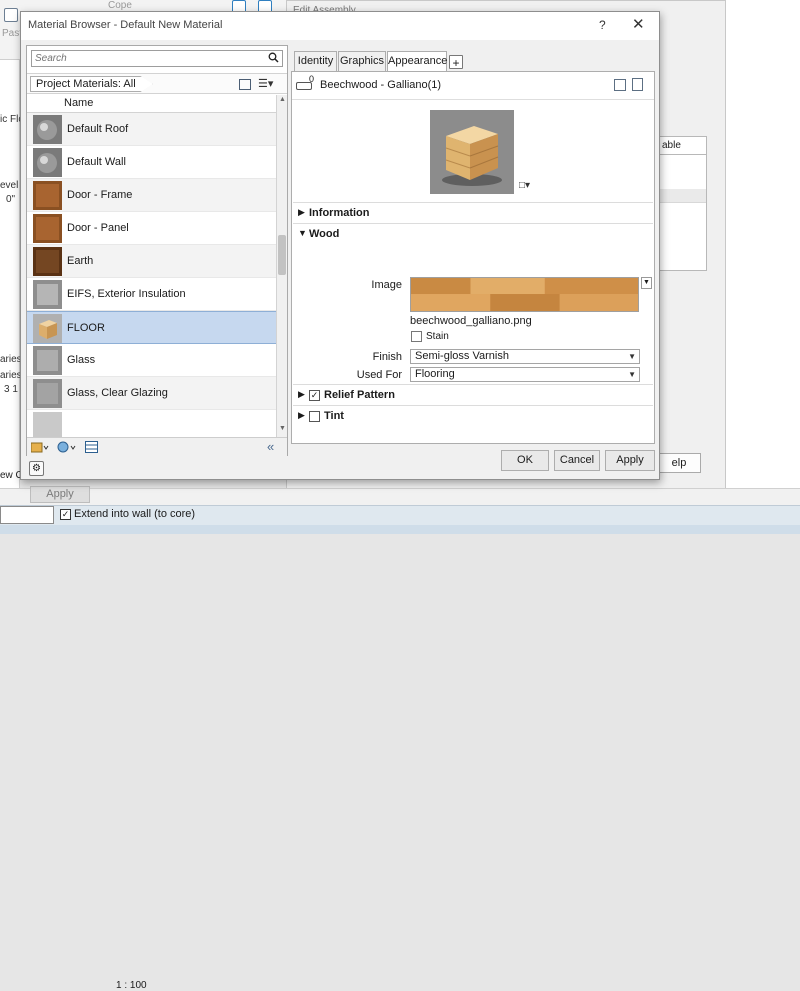  What do you see at coordinates (315, 61) in the screenshot?
I see `tab-identity: Identity` at bounding box center [315, 61].